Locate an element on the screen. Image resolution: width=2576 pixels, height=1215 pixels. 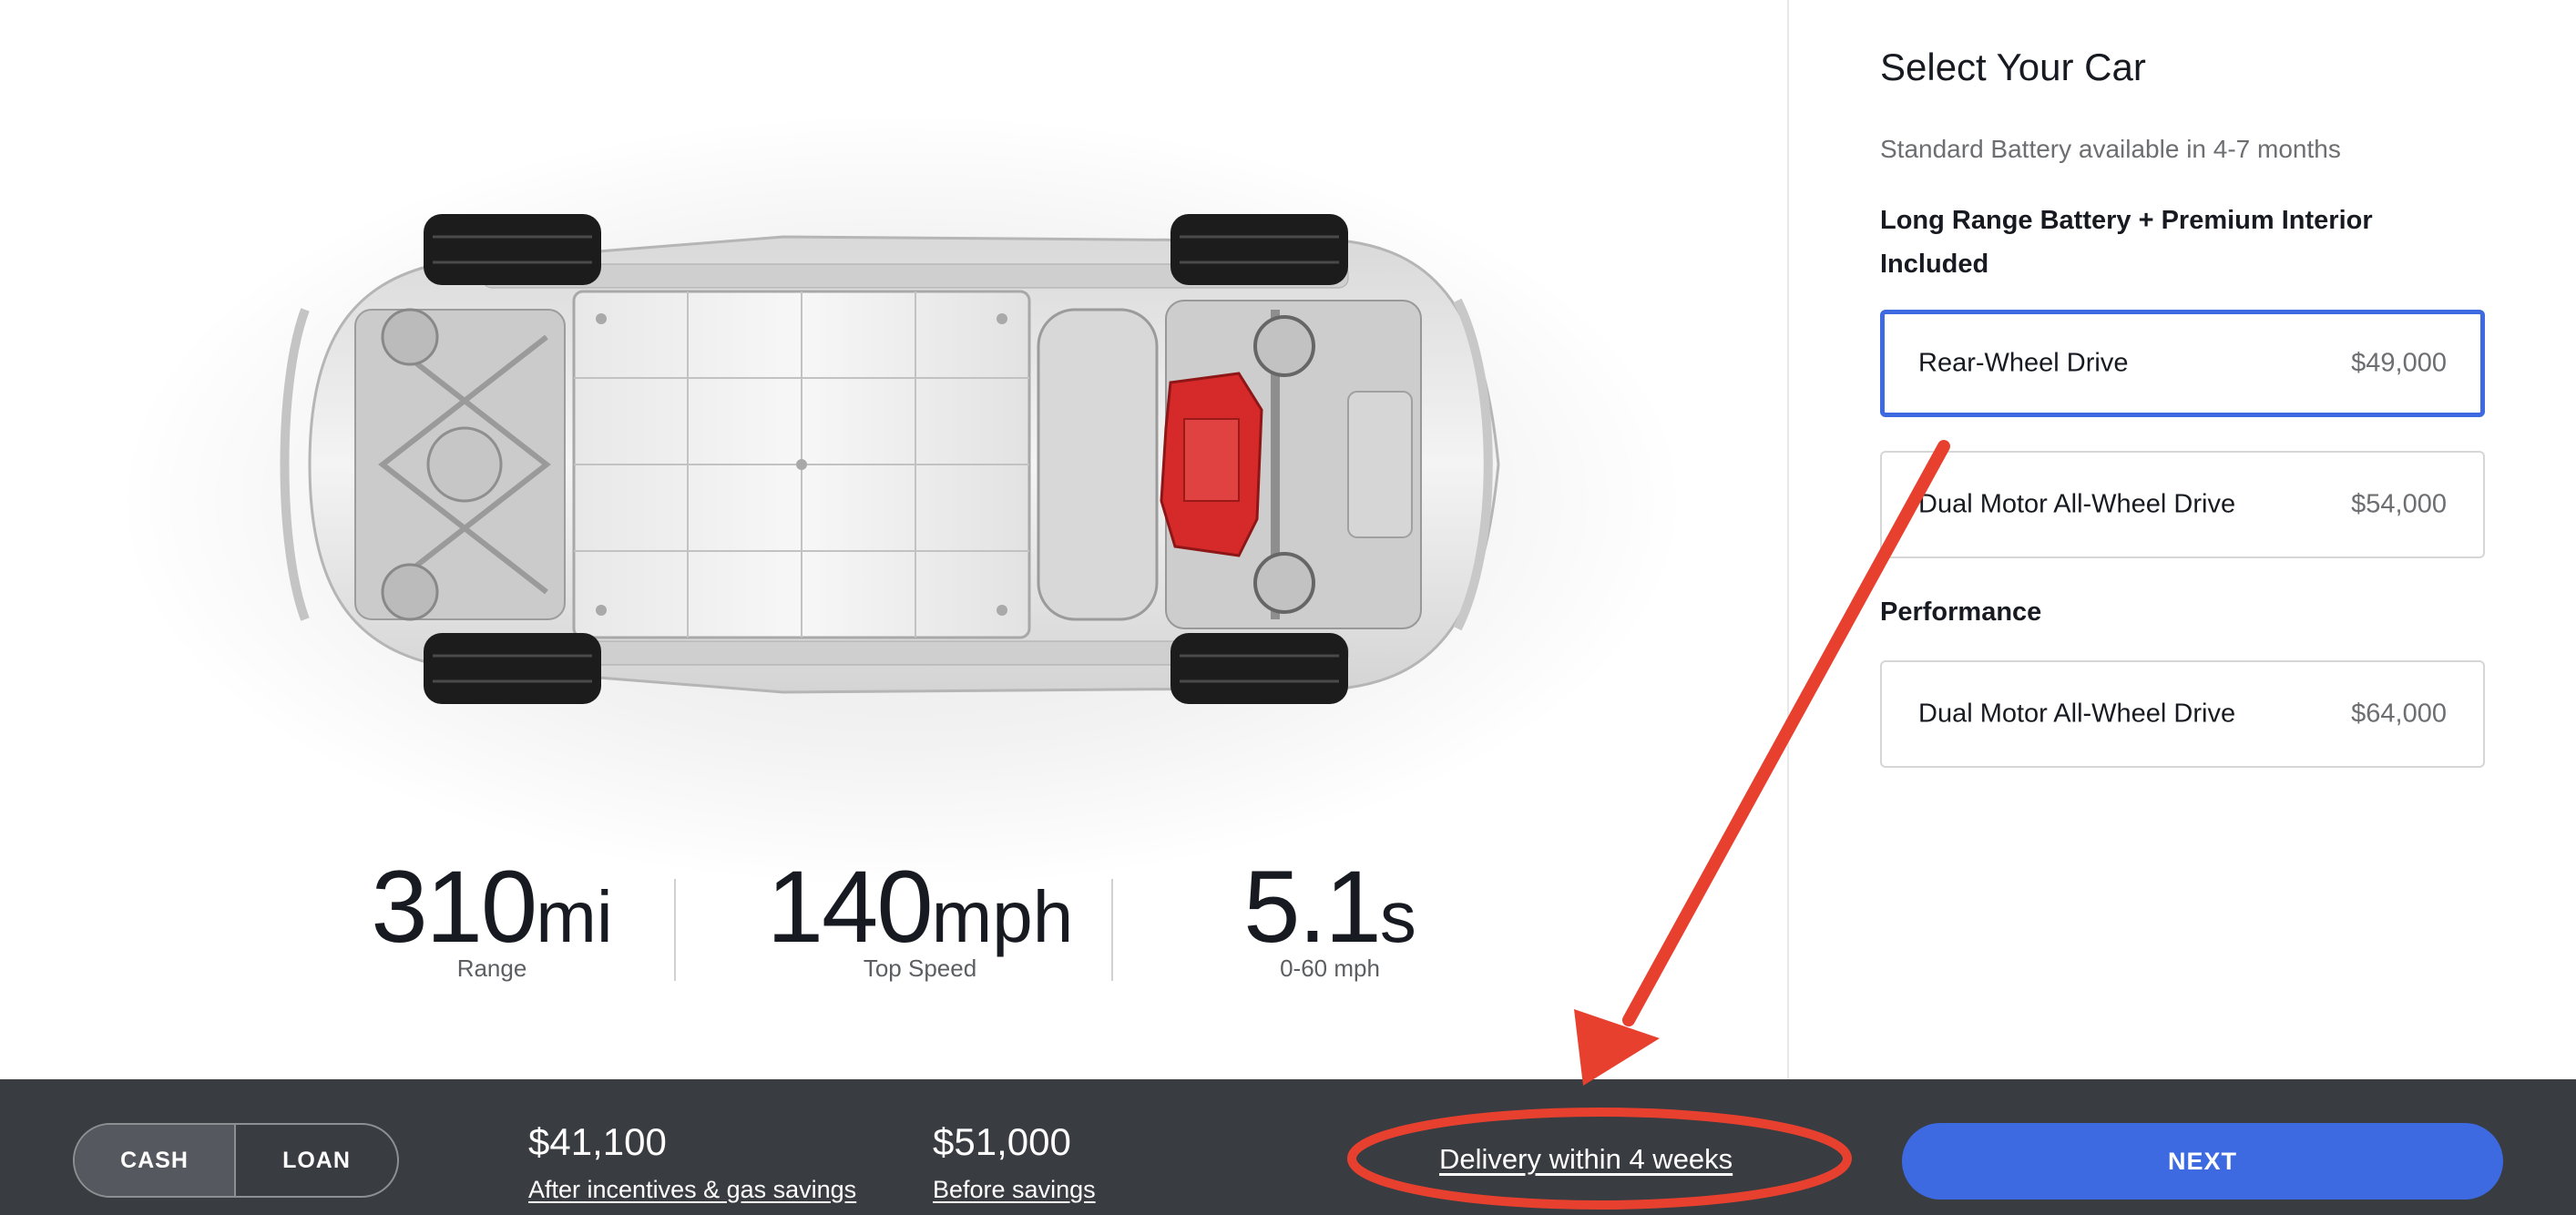
option-price: $64,000 is located at coordinates (2399, 714).